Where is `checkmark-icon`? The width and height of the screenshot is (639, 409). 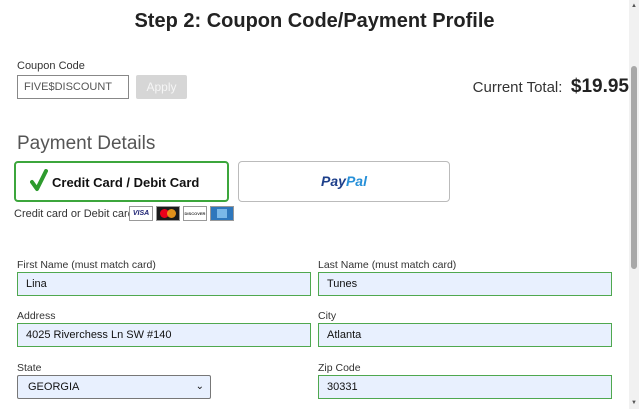 checkmark-icon is located at coordinates (39, 180).